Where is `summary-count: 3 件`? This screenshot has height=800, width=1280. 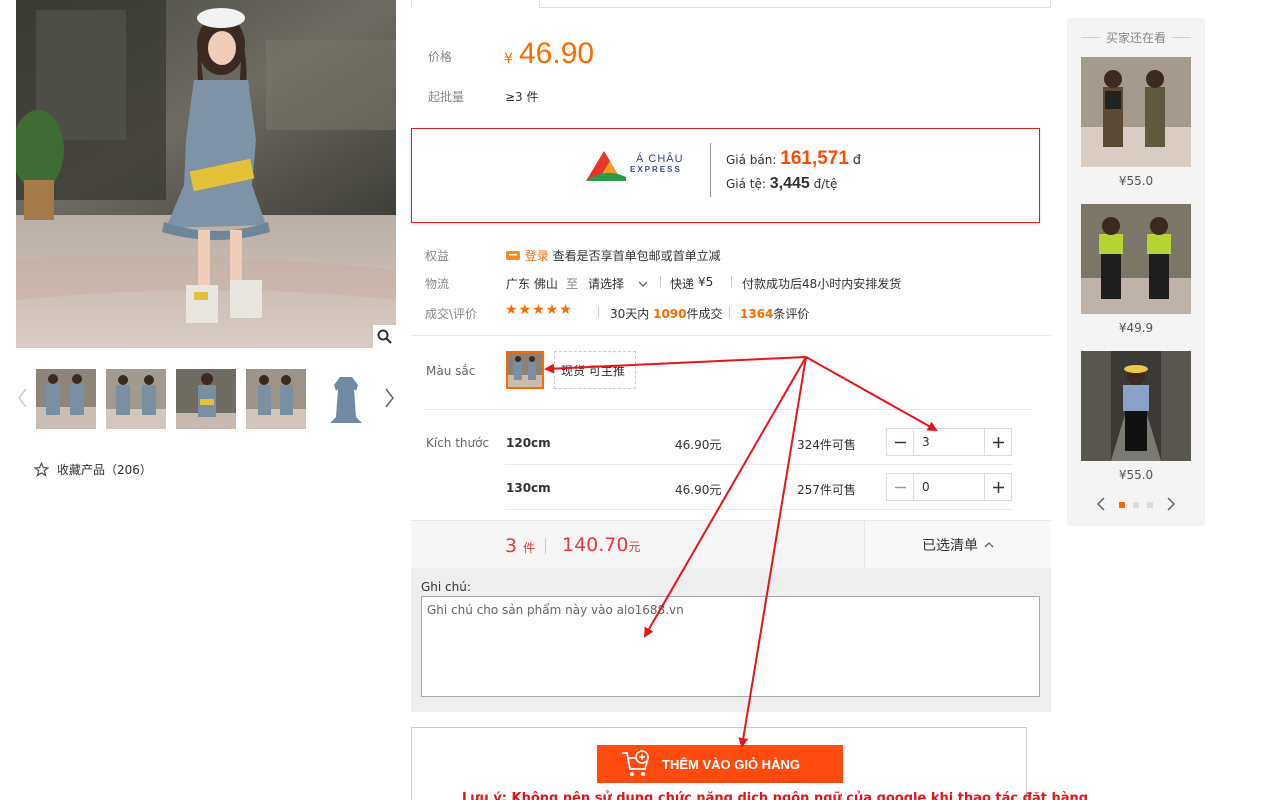 summary-count: 3 件 is located at coordinates (520, 546).